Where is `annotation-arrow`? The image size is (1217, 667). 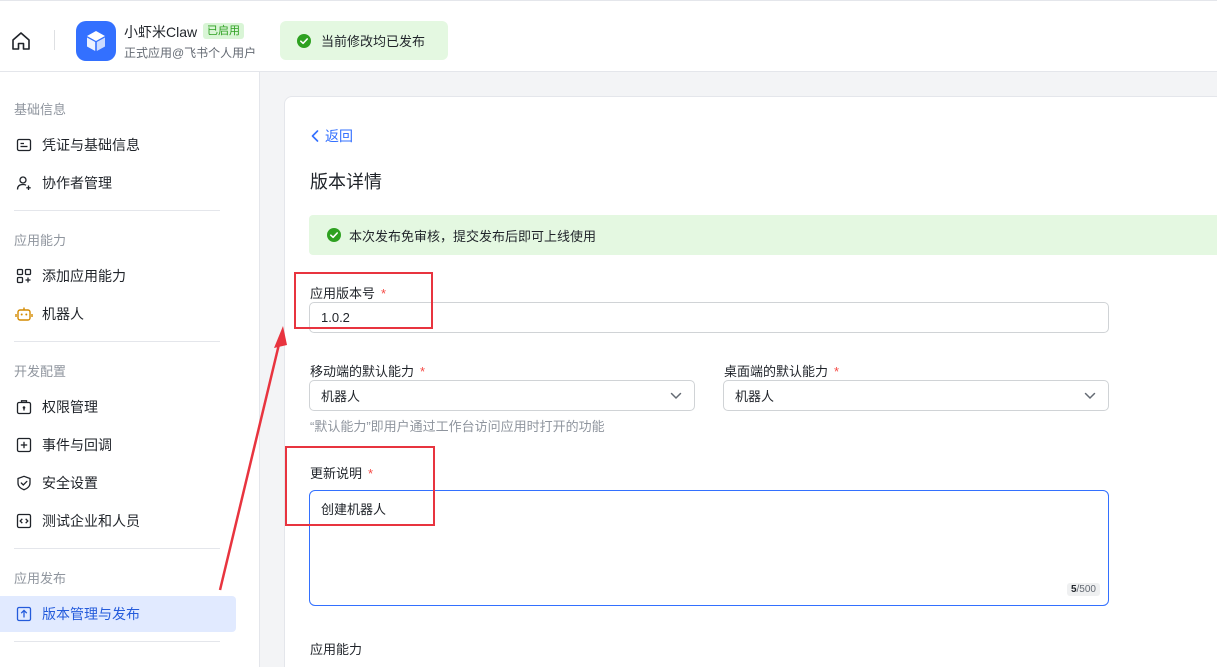 annotation-arrow is located at coordinates (252, 458).